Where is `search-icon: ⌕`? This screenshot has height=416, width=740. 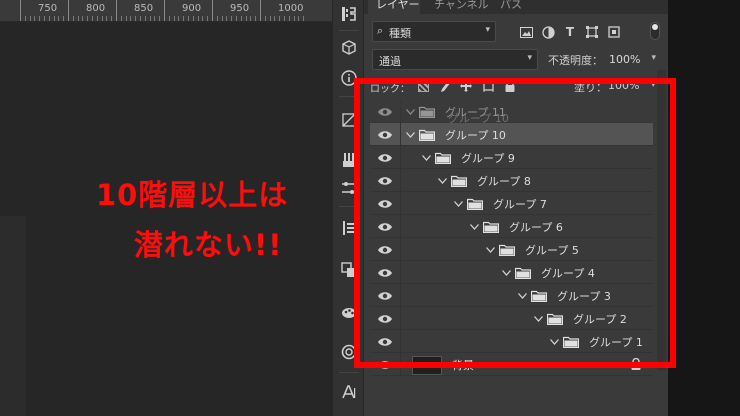 search-icon: ⌕ is located at coordinates (380, 30).